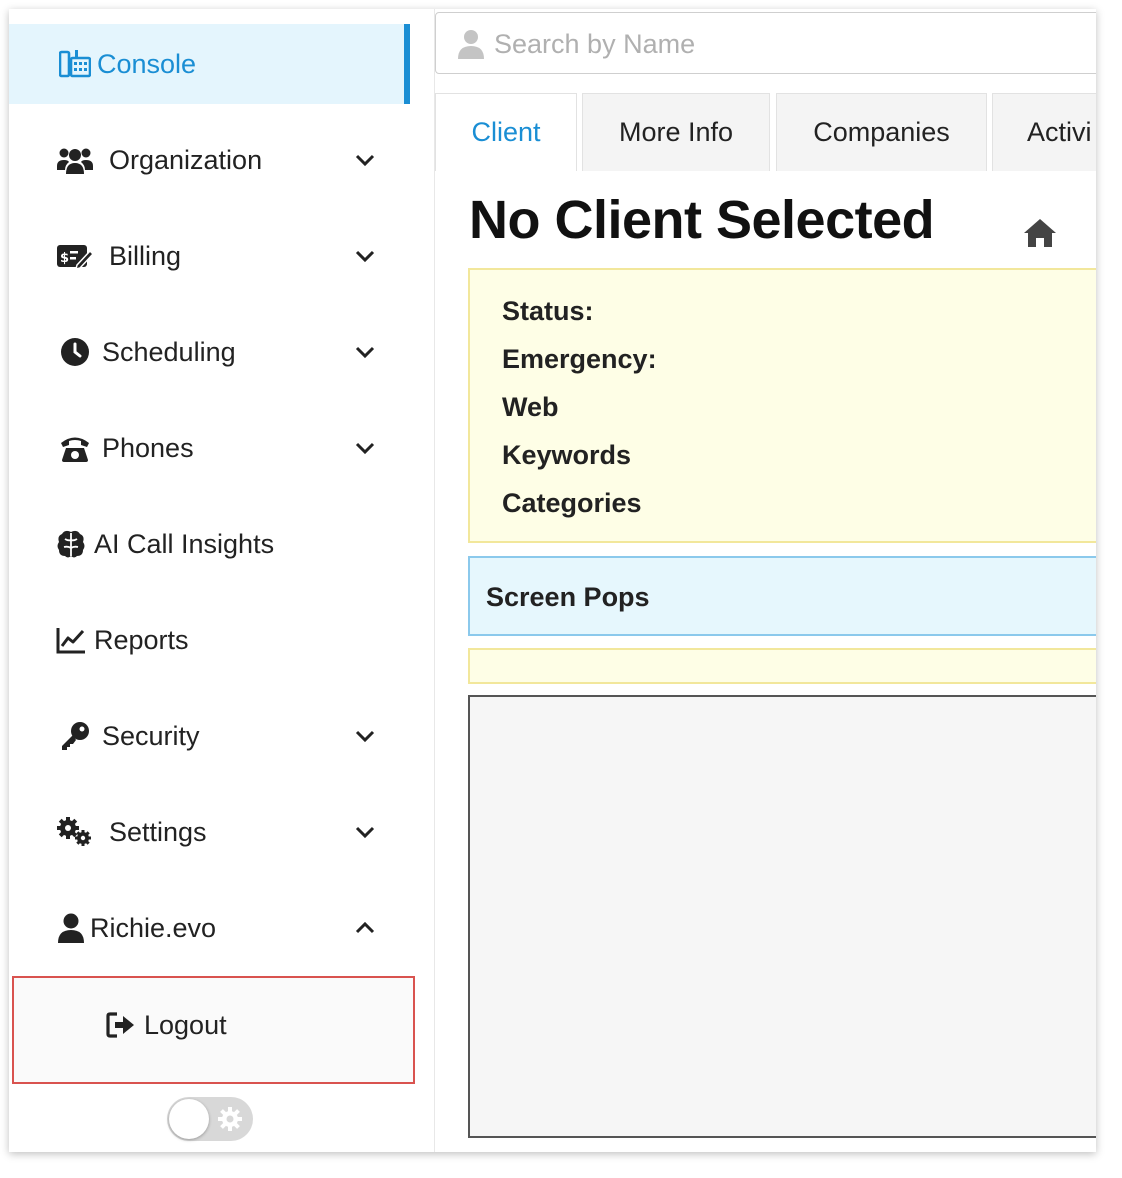 The height and width of the screenshot is (1178, 1122). Describe the element at coordinates (209, 64) in the screenshot. I see `sidebar-item-console: Console` at that location.